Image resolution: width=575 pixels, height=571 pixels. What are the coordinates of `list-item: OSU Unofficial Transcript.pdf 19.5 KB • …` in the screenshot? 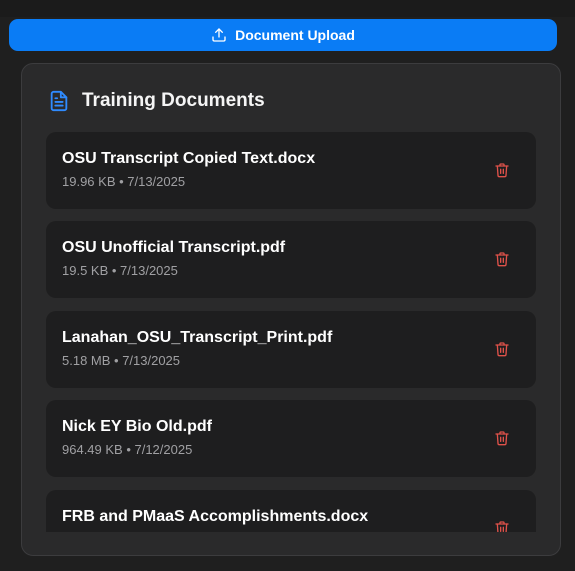 It's located at (291, 259).